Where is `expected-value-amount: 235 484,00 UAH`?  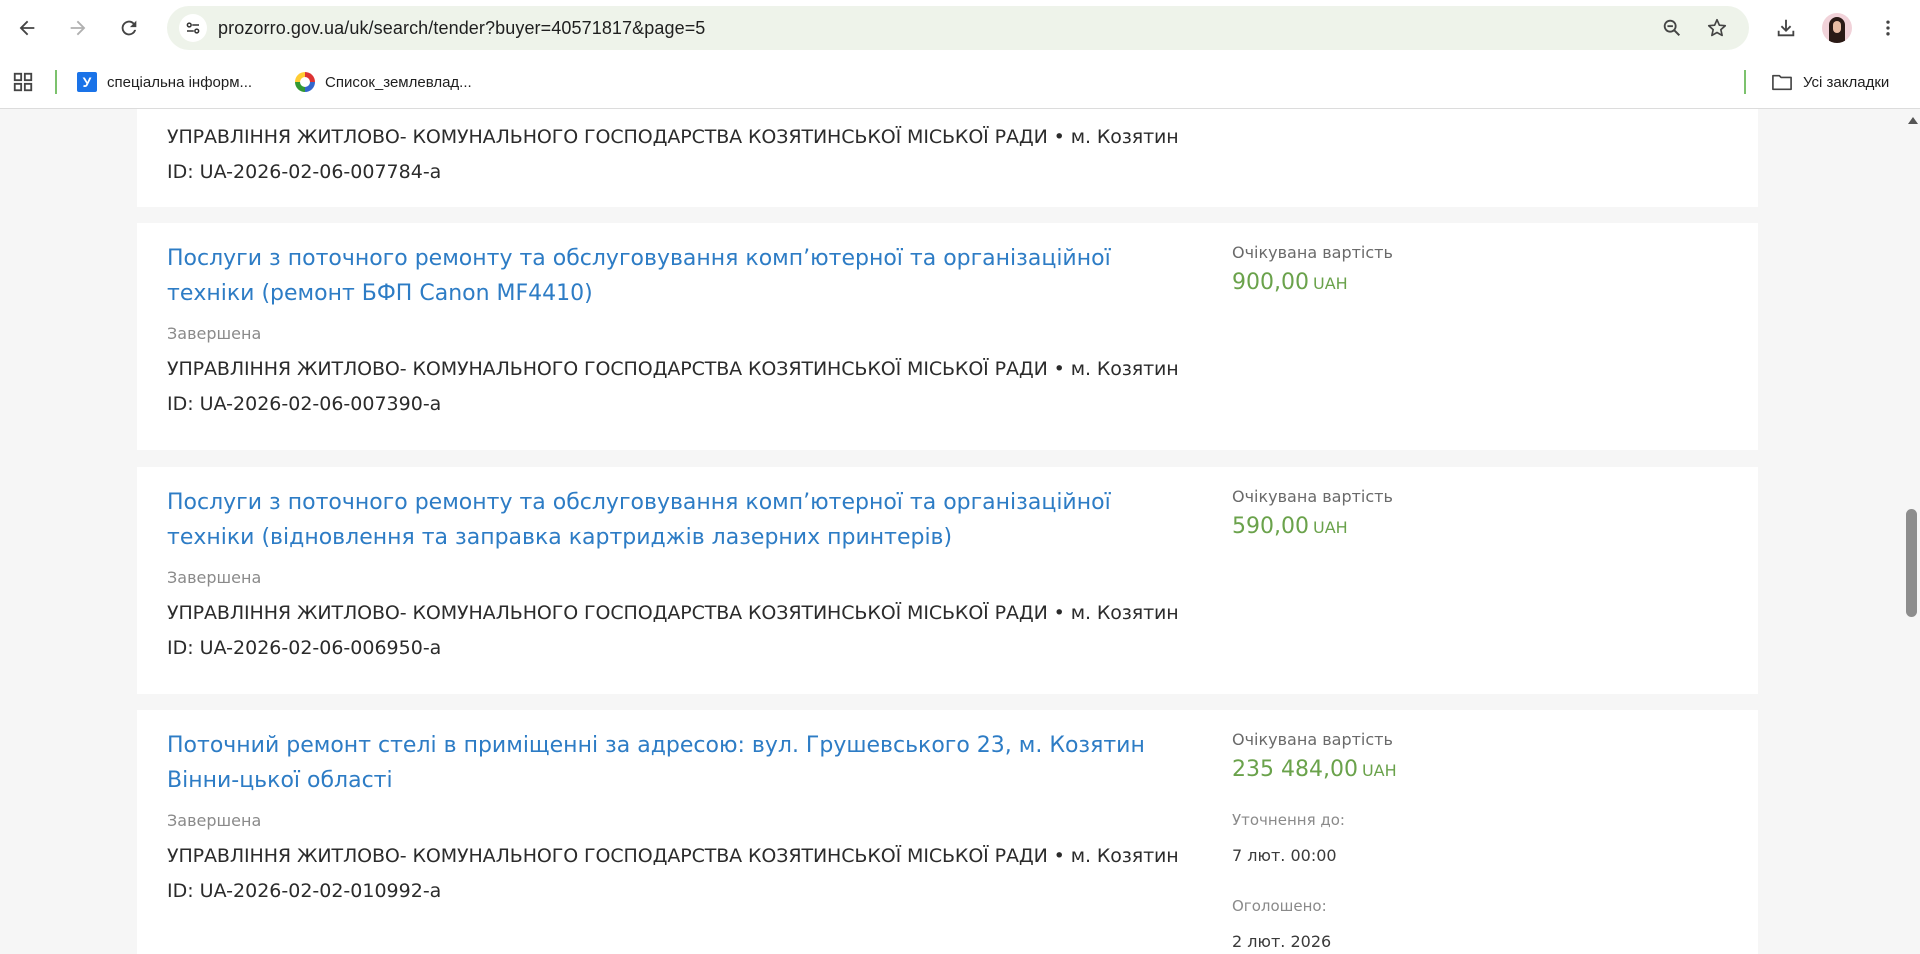 expected-value-amount: 235 484,00 UAH is located at coordinates (1314, 769).